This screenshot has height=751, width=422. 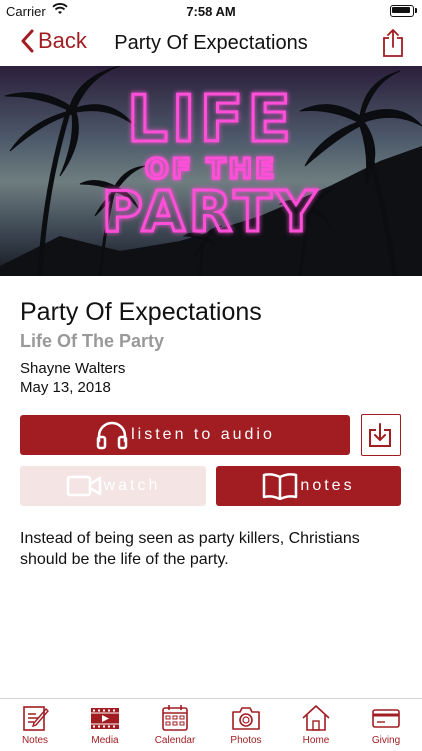 What do you see at coordinates (203, 434) in the screenshot?
I see `listen-label: listen to audio` at bounding box center [203, 434].